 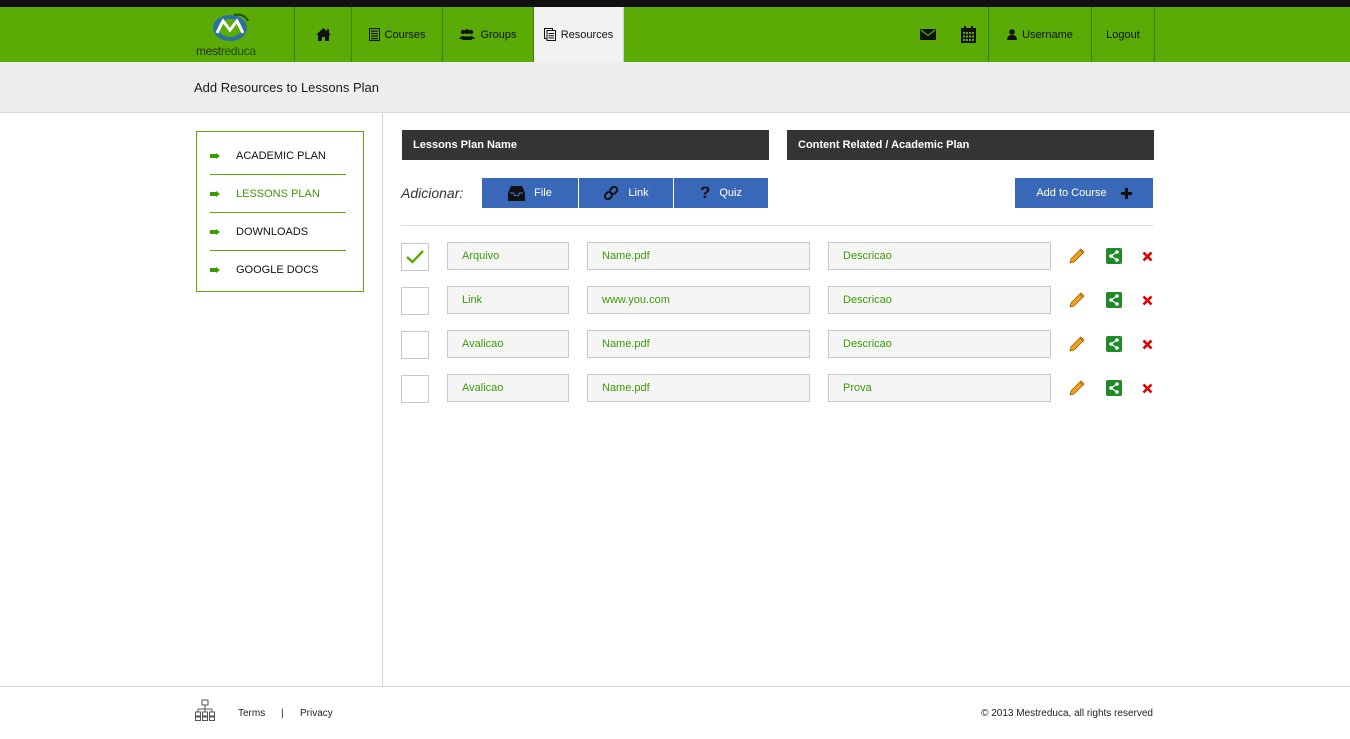 I want to click on nav-courses: Courses, so click(x=397, y=34).